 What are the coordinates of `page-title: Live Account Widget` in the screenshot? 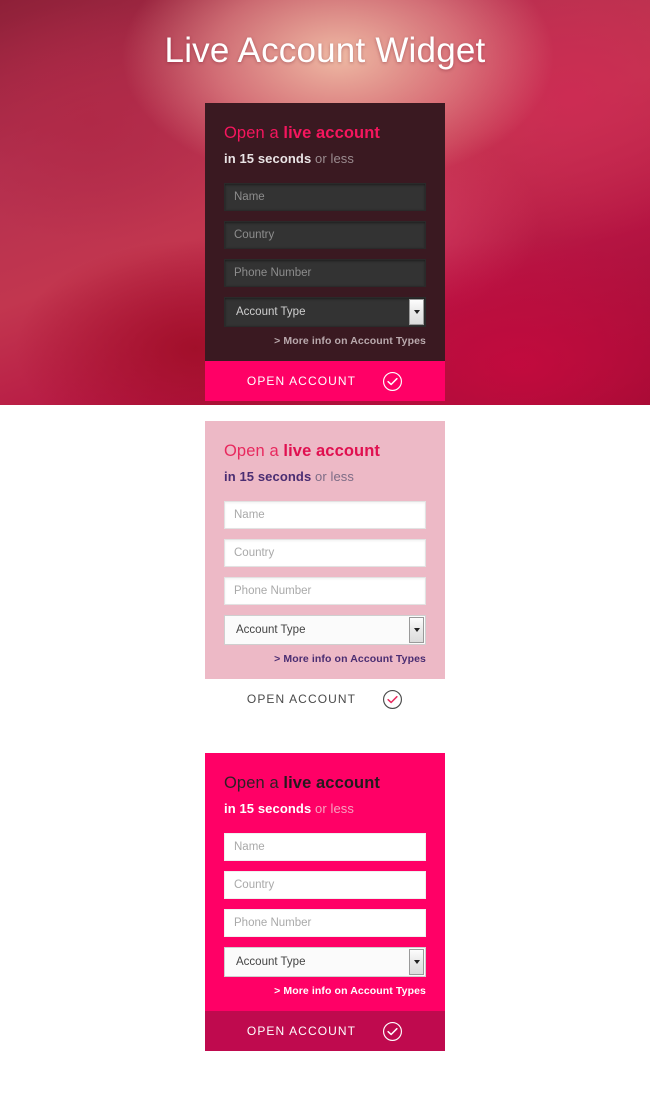 It's located at (325, 50).